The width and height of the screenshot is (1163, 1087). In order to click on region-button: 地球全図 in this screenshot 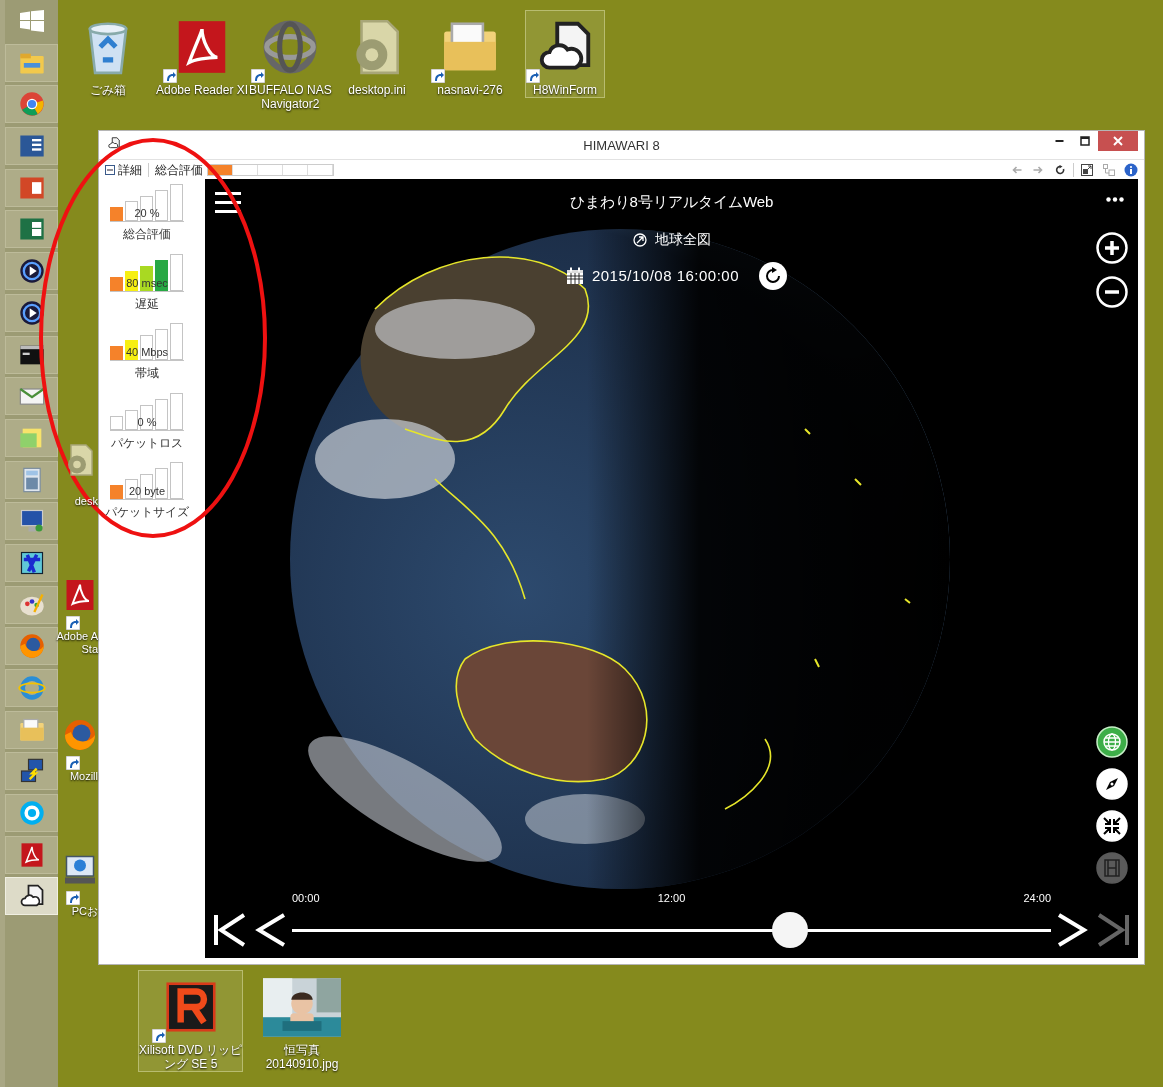, I will do `click(671, 239)`.